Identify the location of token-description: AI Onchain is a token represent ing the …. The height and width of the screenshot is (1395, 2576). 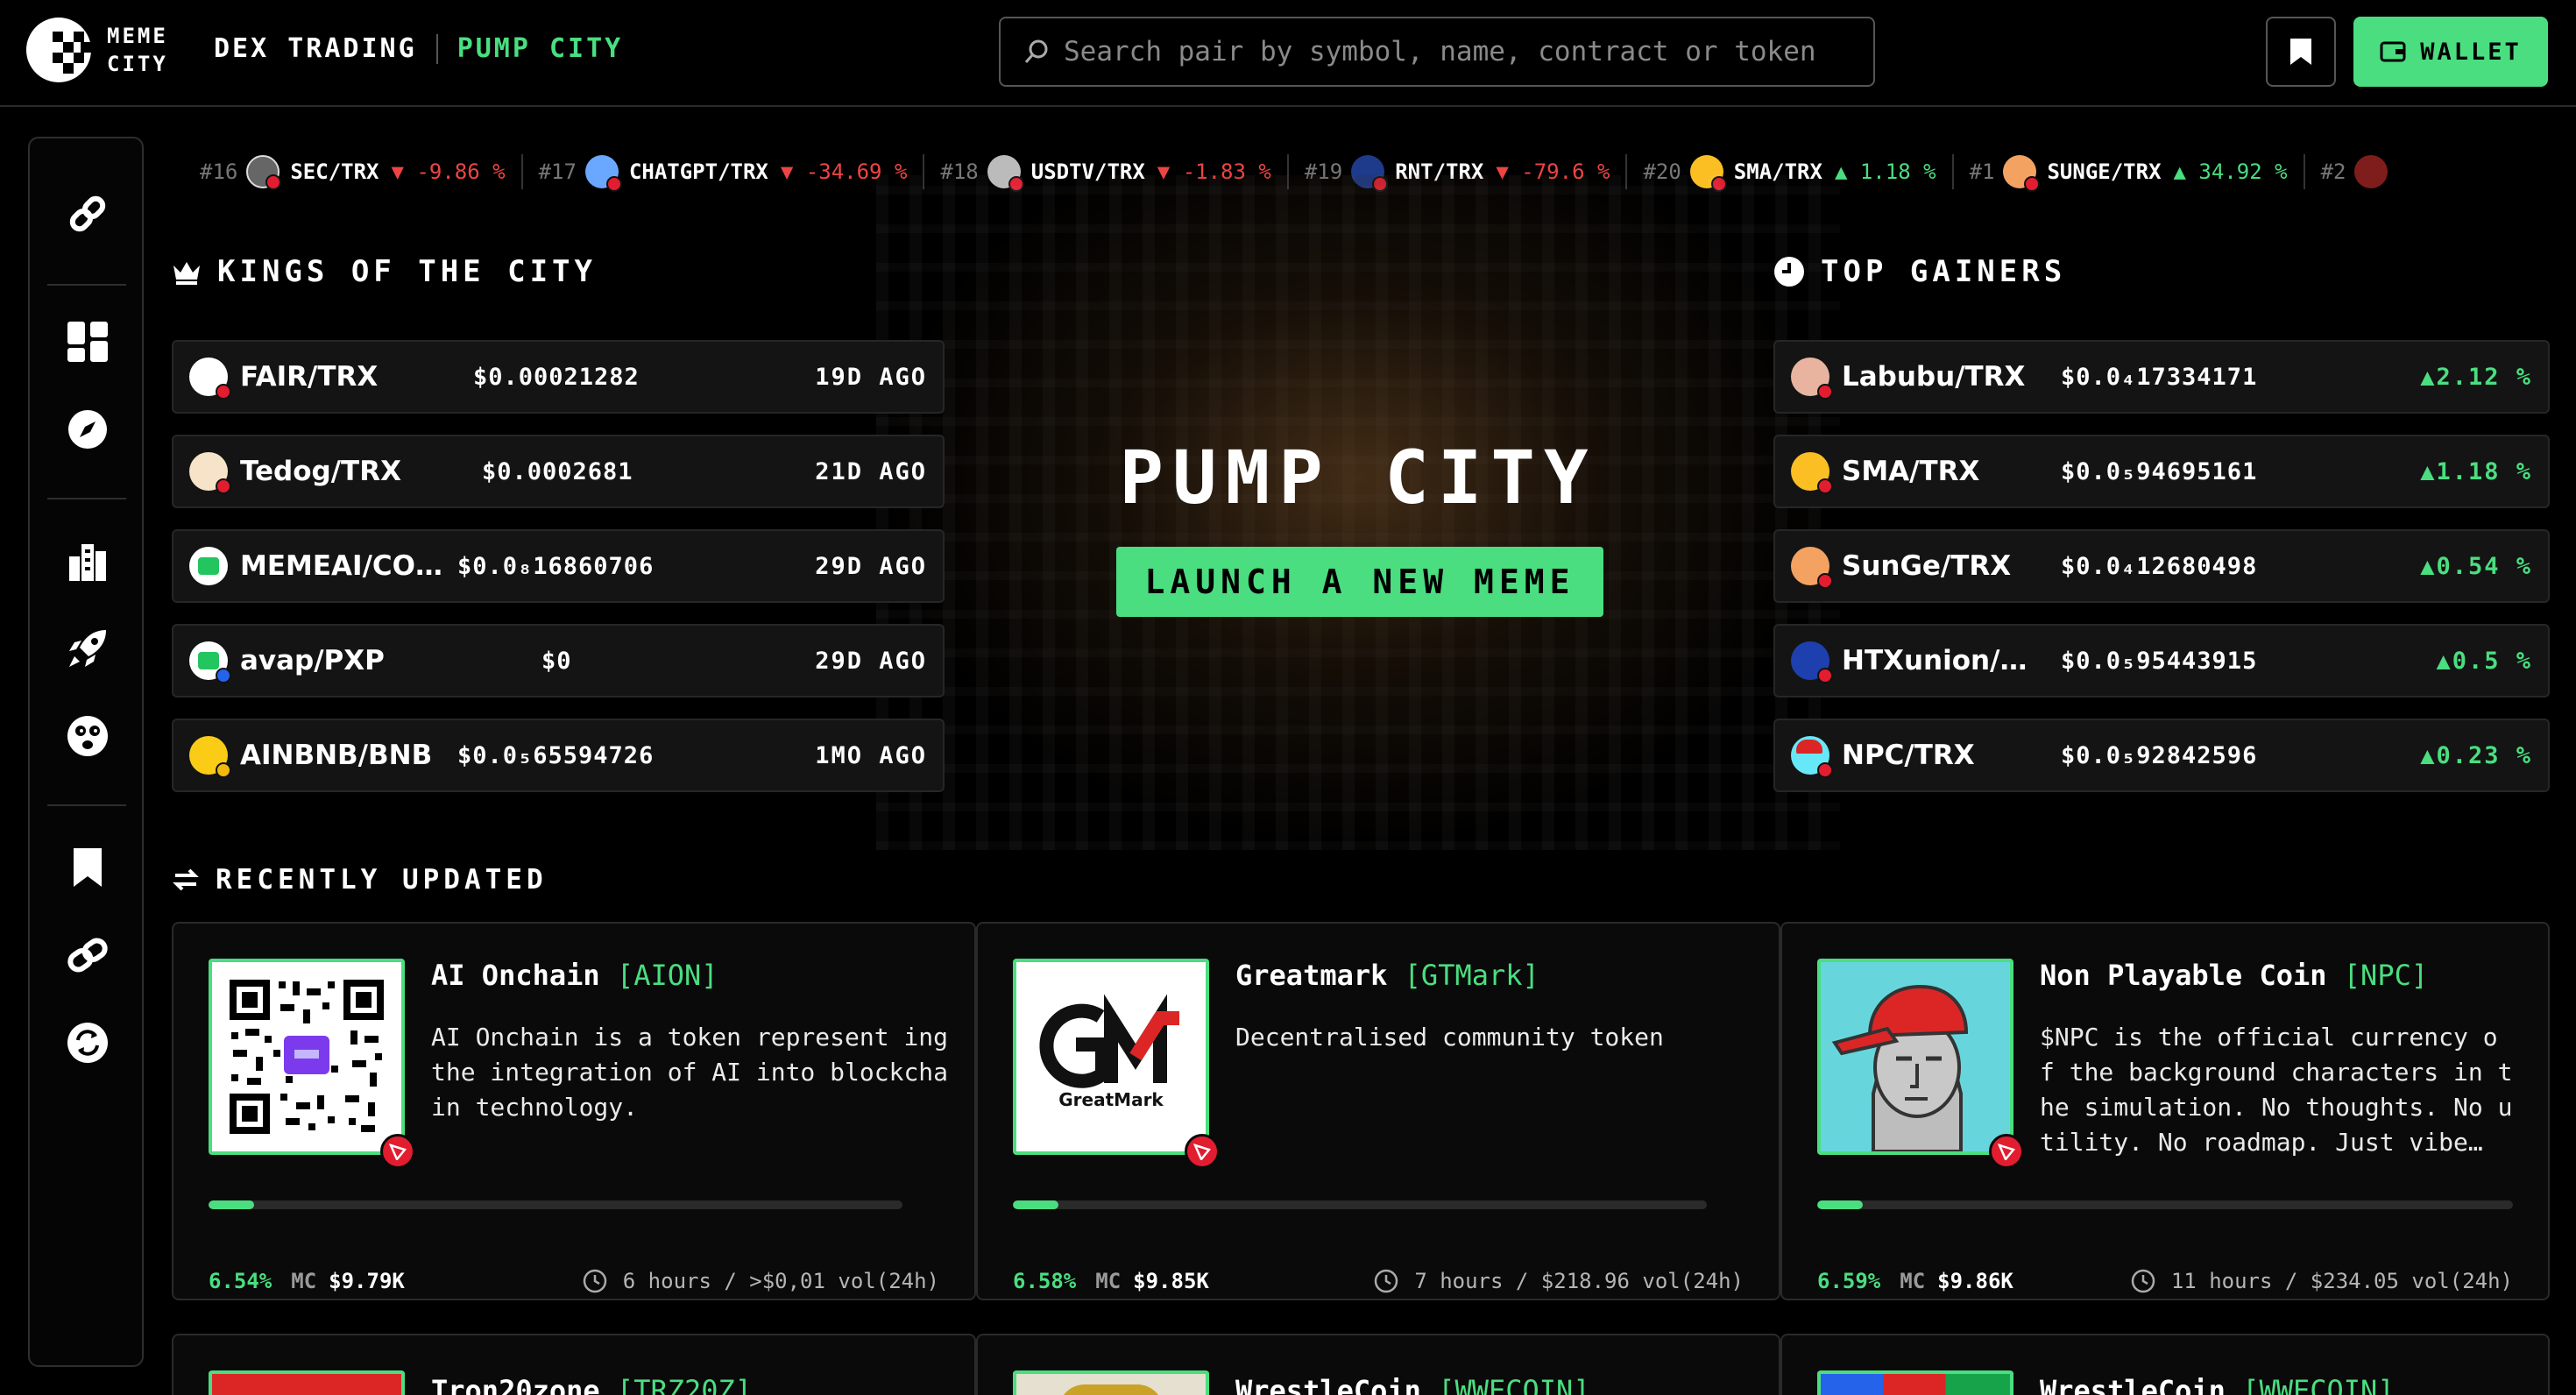
(689, 1072).